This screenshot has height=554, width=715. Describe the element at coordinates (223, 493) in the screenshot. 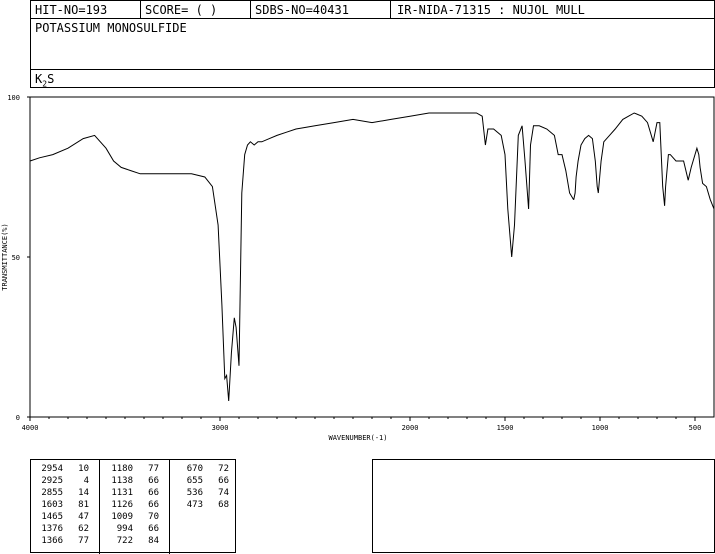

I see `peak-transmittance: 74` at that location.